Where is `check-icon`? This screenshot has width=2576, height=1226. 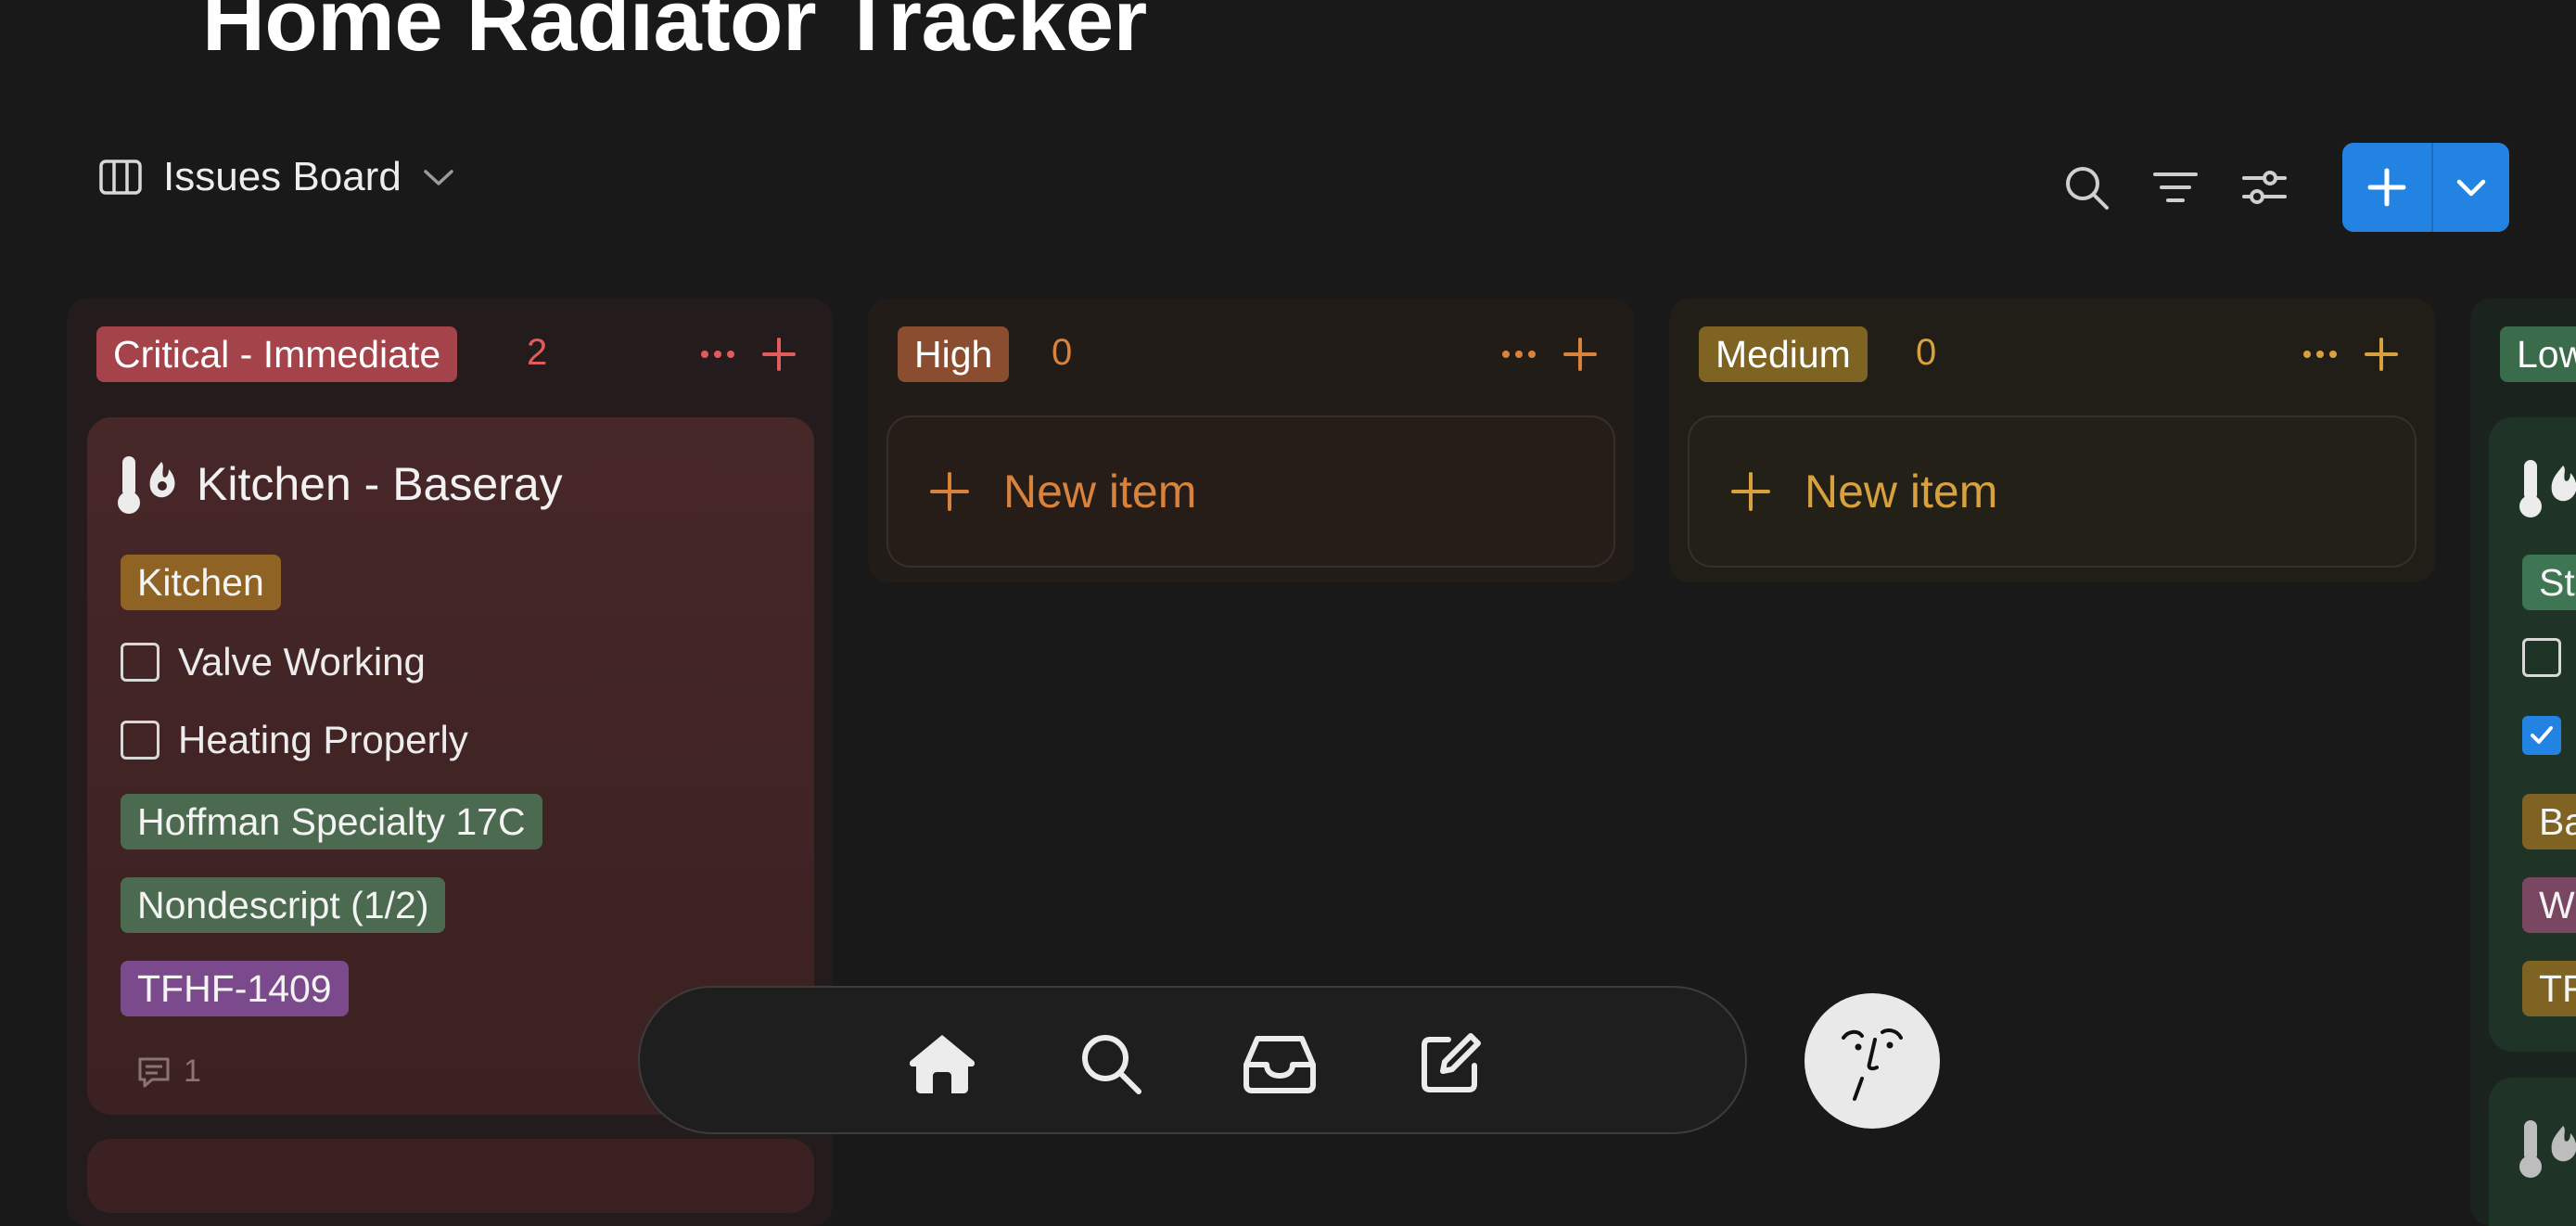
check-icon is located at coordinates (2542, 735).